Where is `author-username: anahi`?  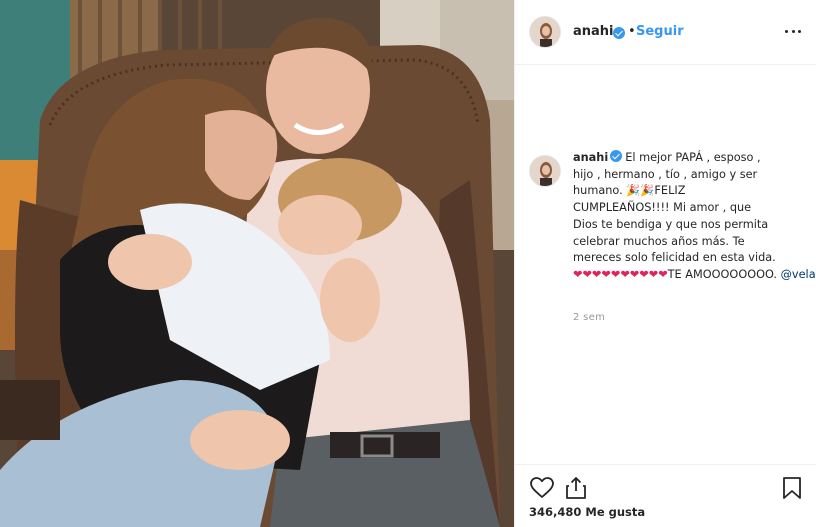
author-username: anahi is located at coordinates (593, 31).